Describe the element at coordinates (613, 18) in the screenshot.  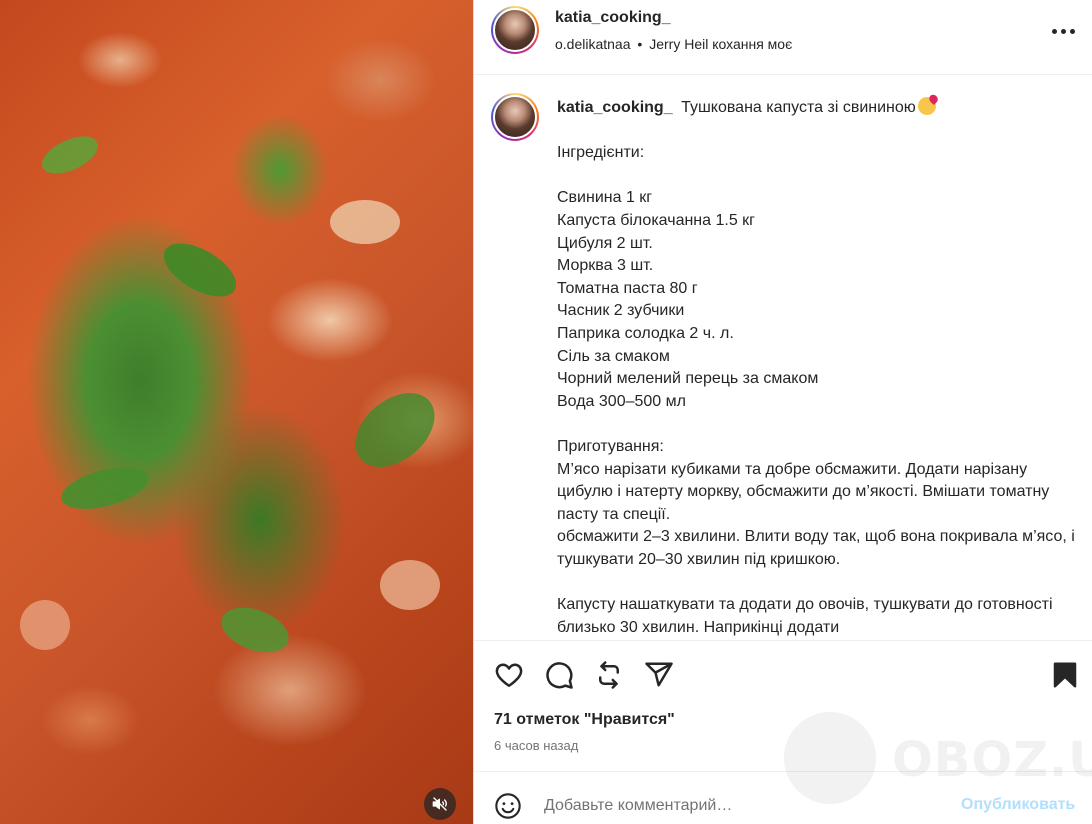
I see `author-username: katia_cooking_` at that location.